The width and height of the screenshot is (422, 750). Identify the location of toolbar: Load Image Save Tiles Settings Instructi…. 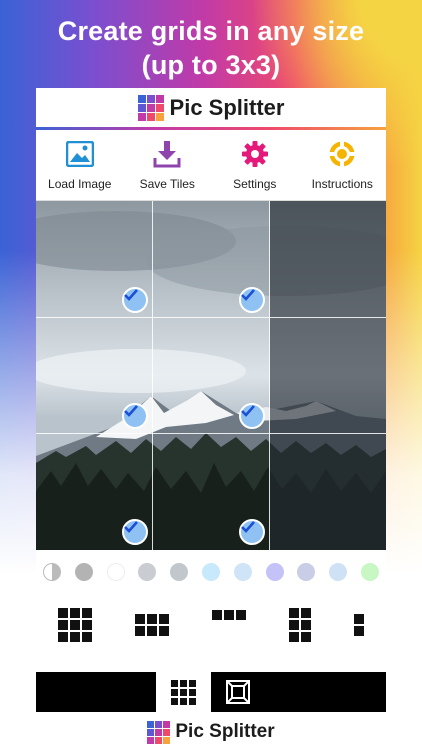
(211, 165).